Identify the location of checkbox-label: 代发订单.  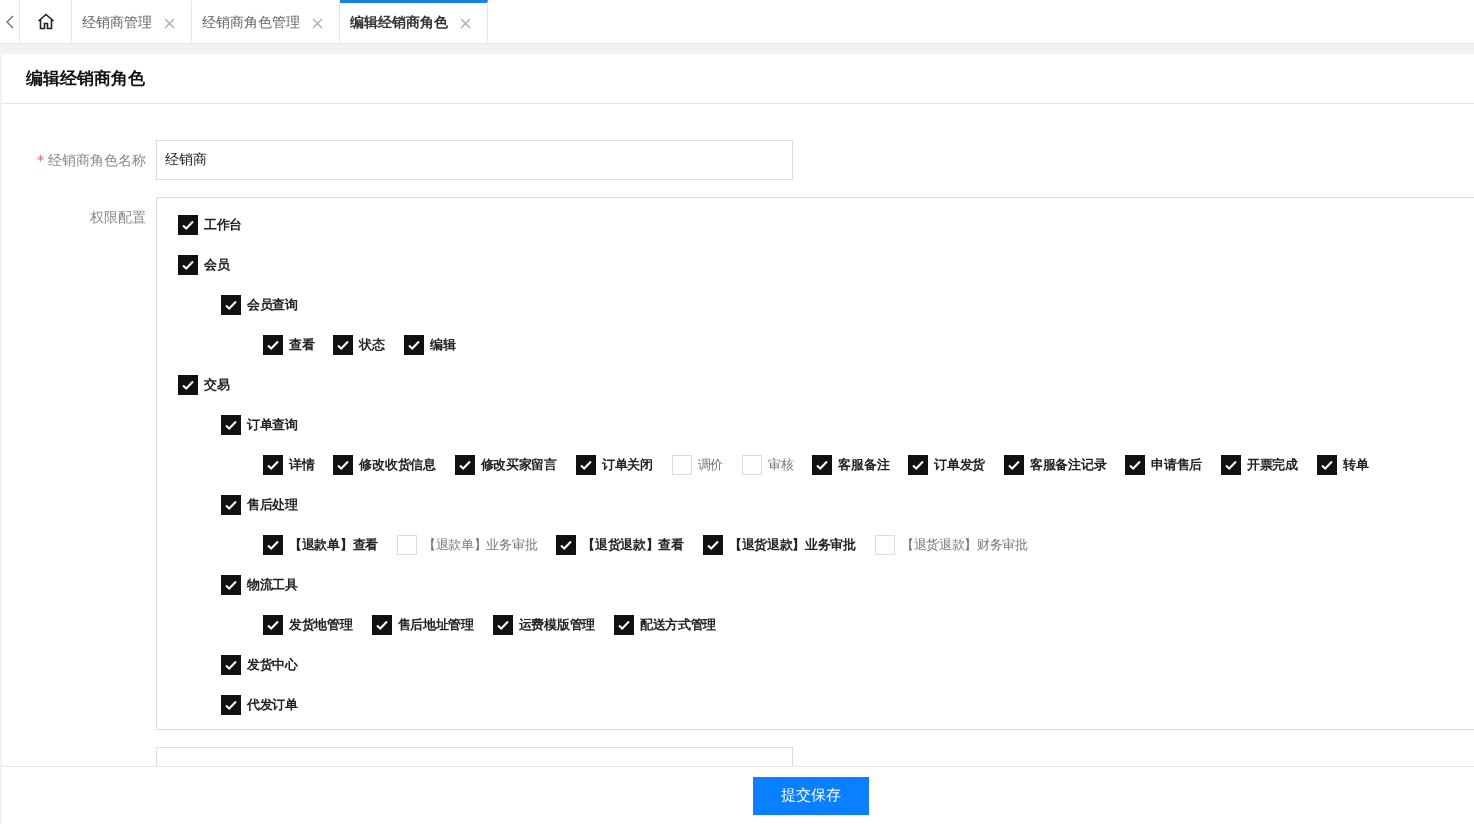
(272, 705).